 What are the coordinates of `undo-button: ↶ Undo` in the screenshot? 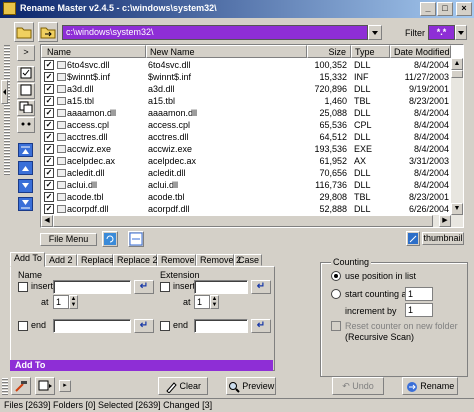 It's located at (358, 386).